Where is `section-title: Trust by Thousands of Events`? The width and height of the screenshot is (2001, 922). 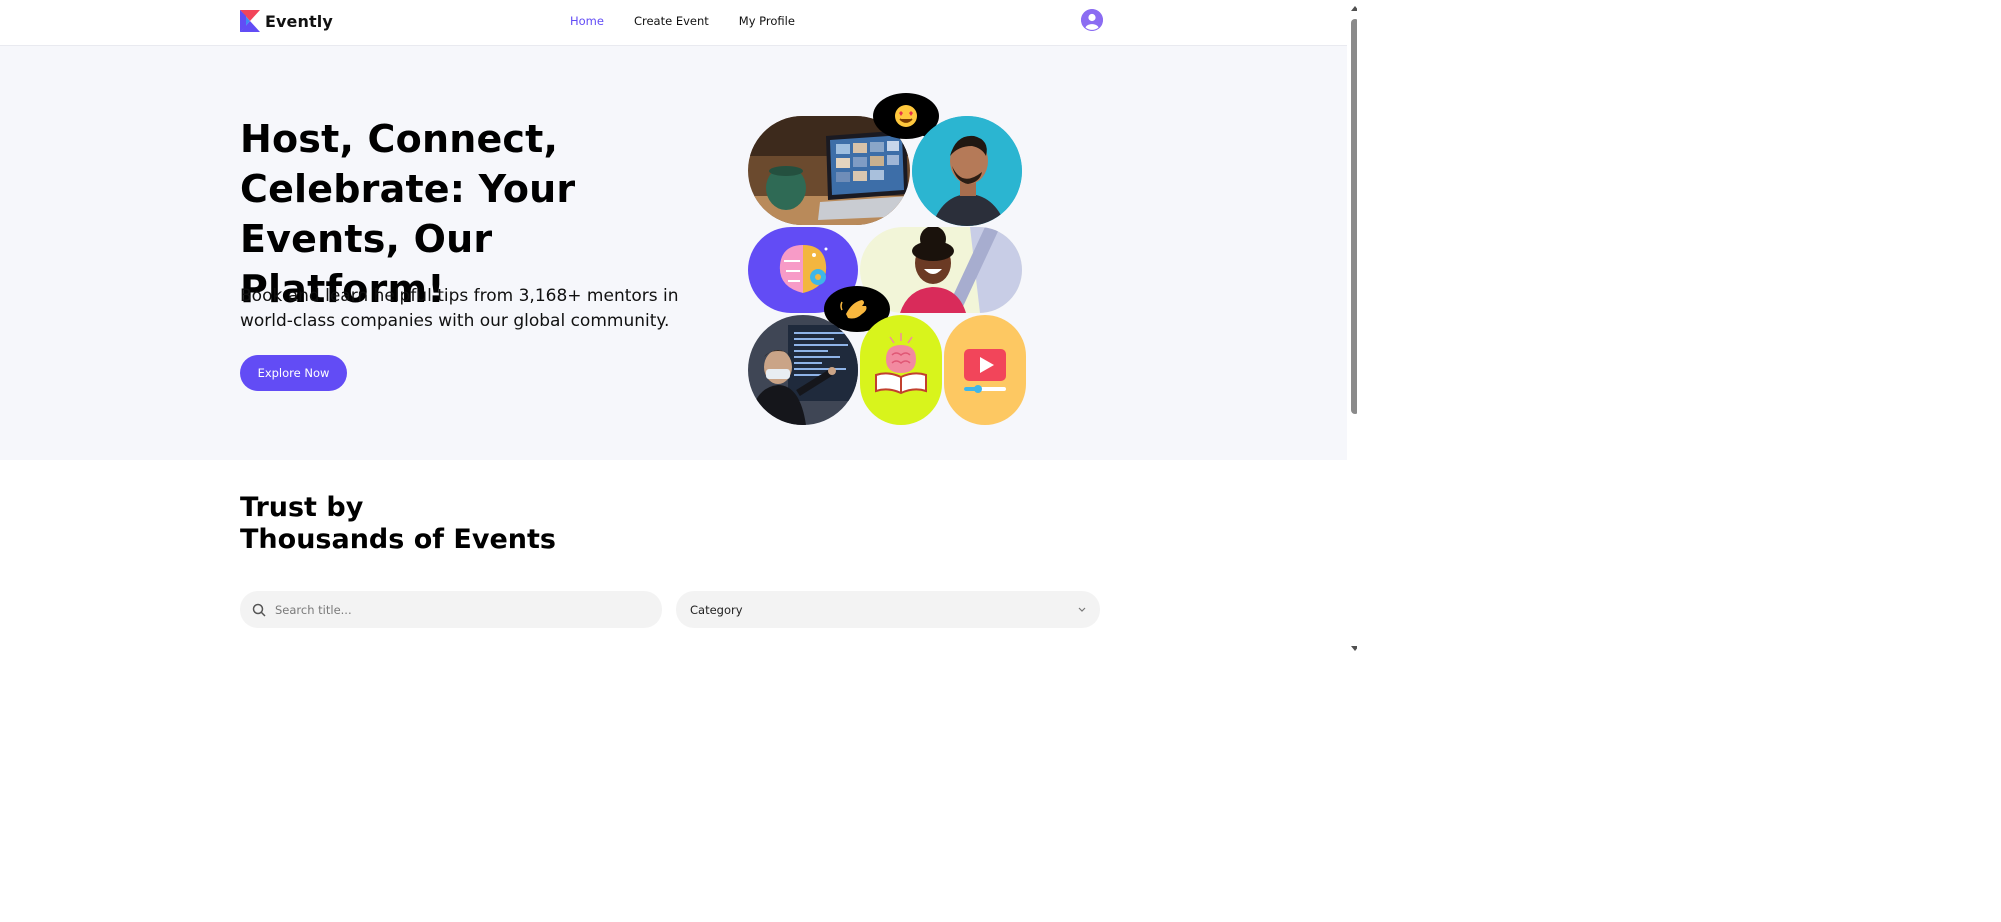
section-title: Trust by Thousands of Events is located at coordinates (440, 524).